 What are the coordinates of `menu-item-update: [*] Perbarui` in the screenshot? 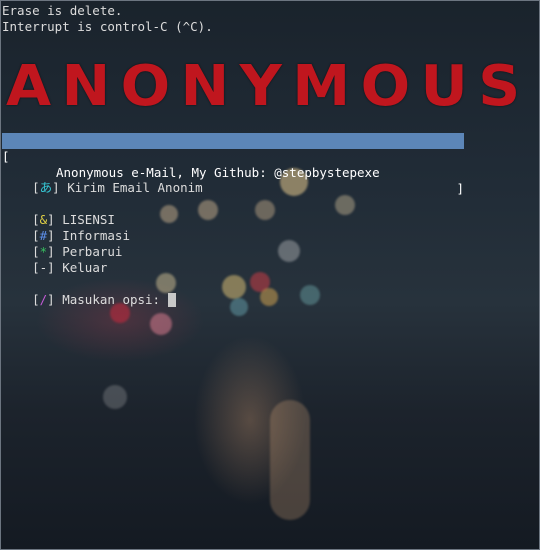 It's located at (62, 243).